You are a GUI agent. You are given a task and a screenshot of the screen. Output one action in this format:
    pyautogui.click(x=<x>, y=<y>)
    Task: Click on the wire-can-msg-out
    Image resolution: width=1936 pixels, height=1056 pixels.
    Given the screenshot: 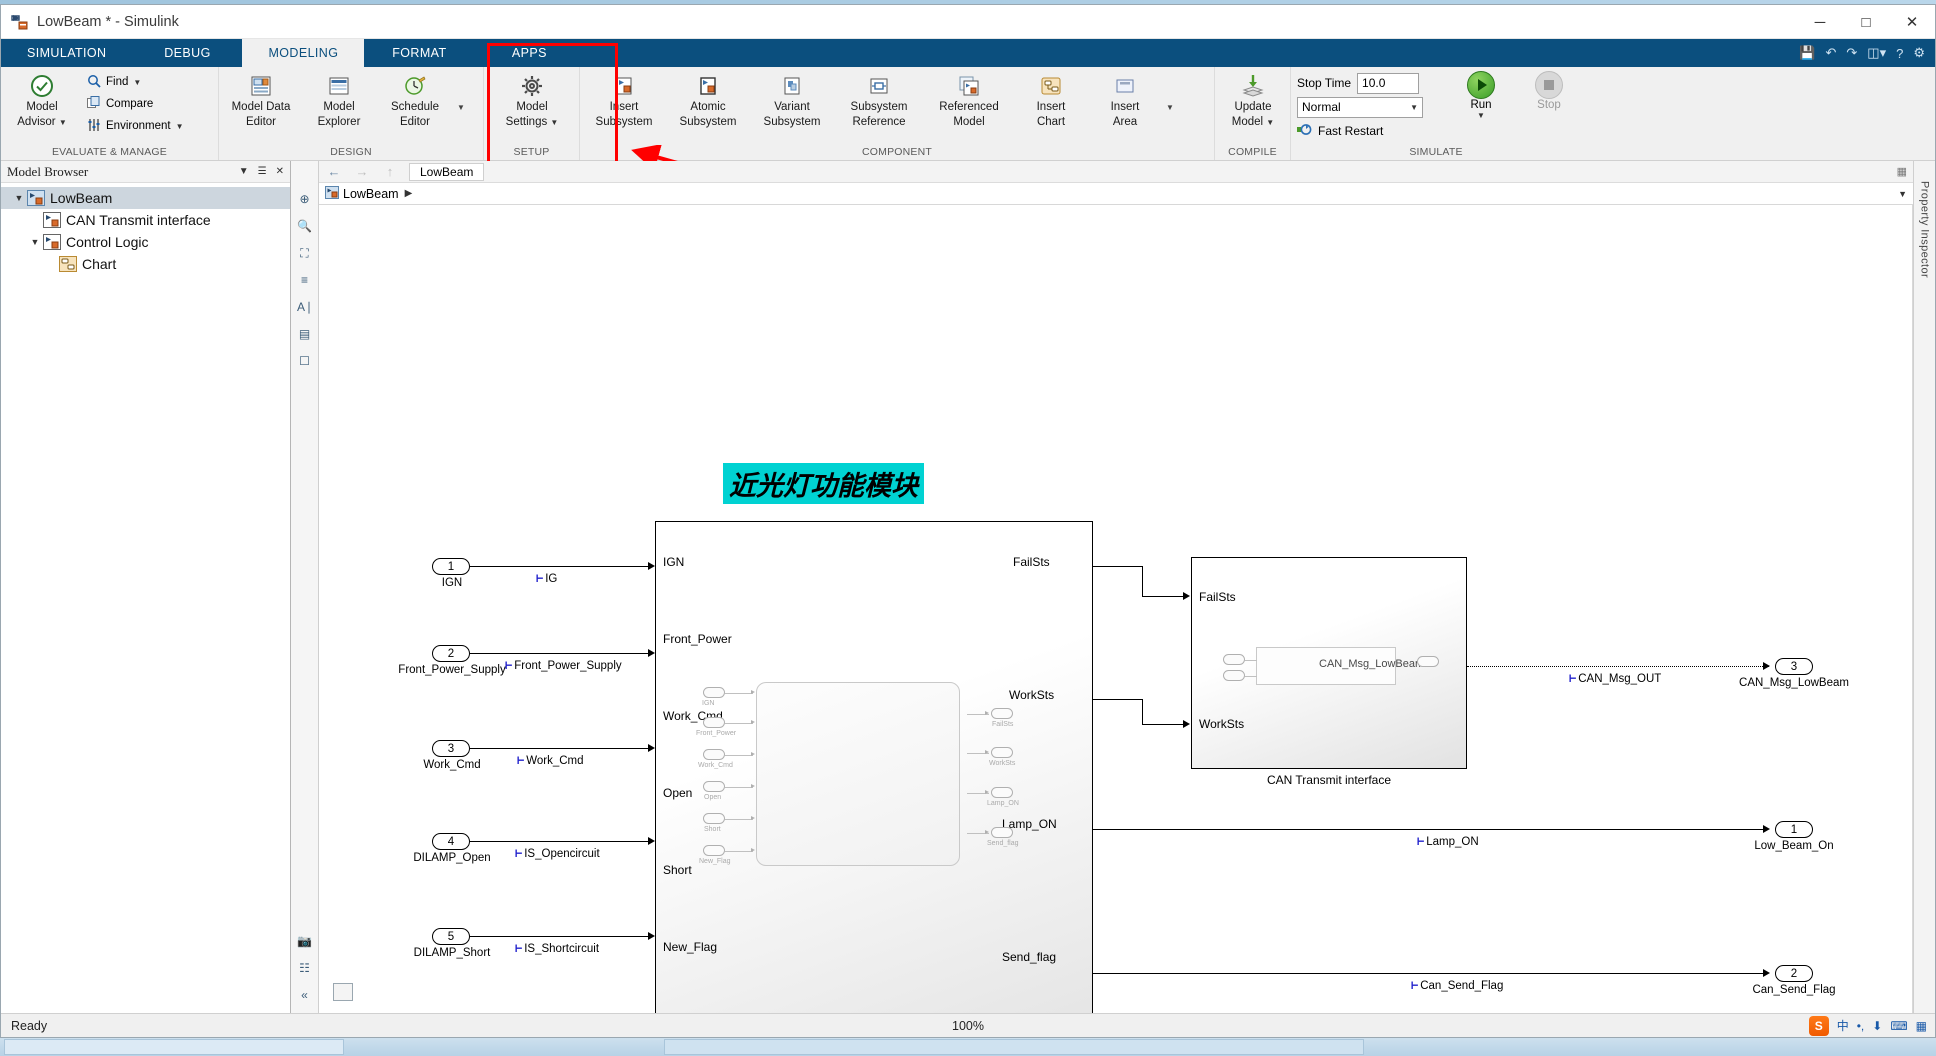 What is the action you would take?
    pyautogui.click(x=1618, y=666)
    